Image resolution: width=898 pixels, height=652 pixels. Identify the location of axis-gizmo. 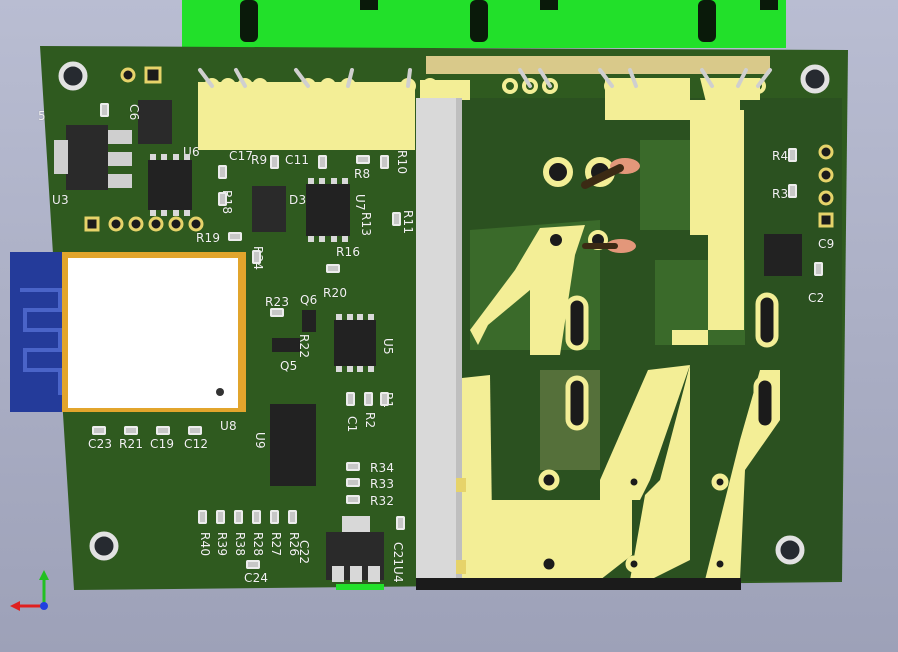
(29, 590).